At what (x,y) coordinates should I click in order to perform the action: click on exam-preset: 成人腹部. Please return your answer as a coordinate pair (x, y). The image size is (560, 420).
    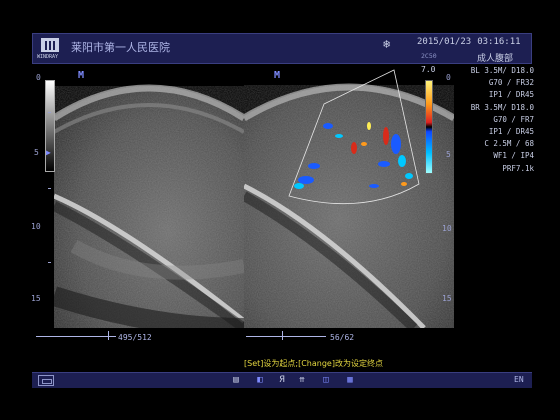
    Looking at the image, I should click on (495, 57).